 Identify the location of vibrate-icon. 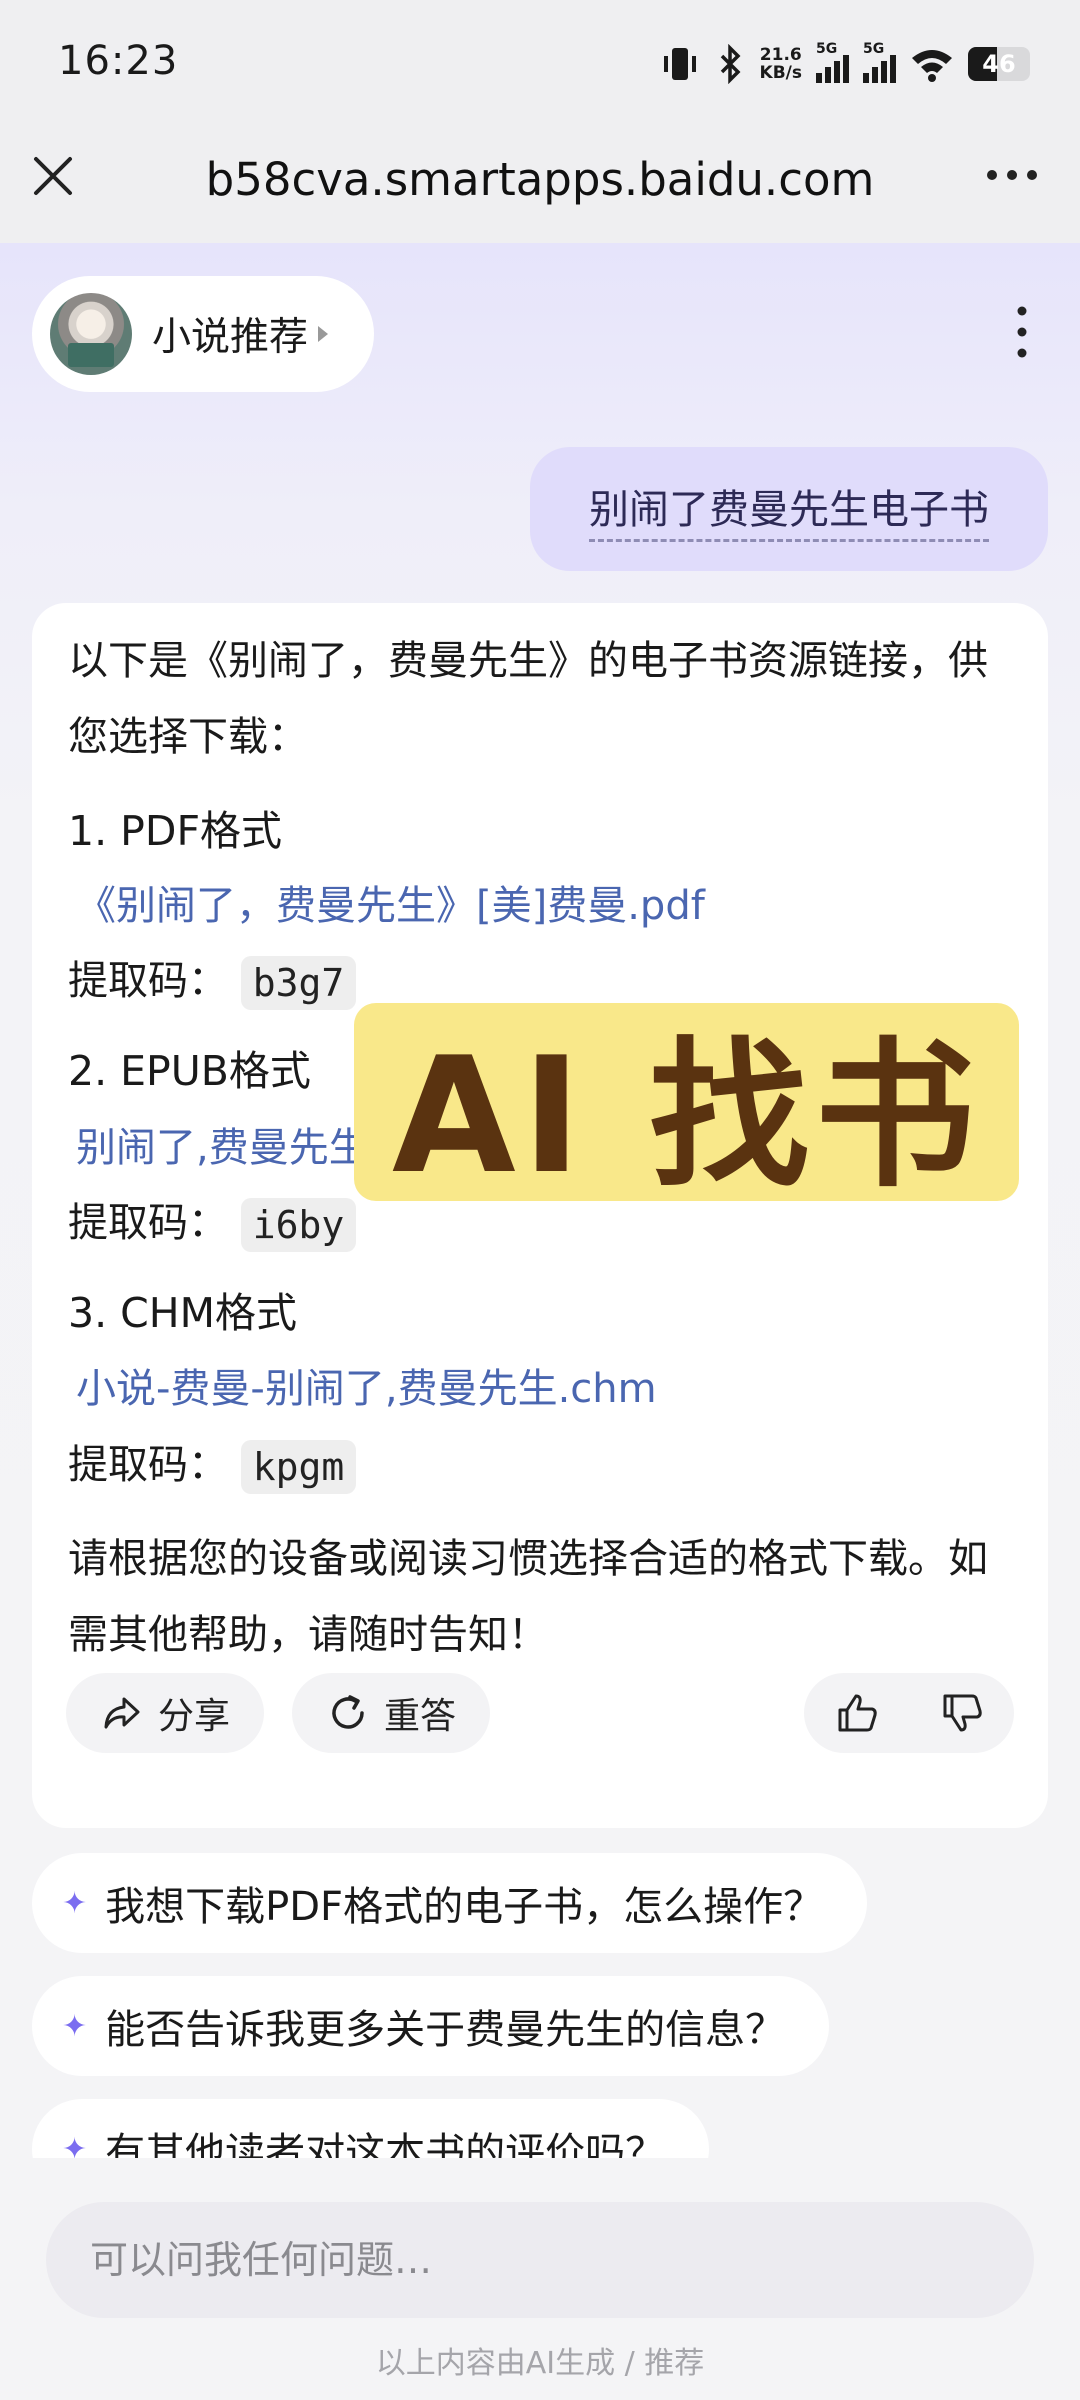
(679, 64).